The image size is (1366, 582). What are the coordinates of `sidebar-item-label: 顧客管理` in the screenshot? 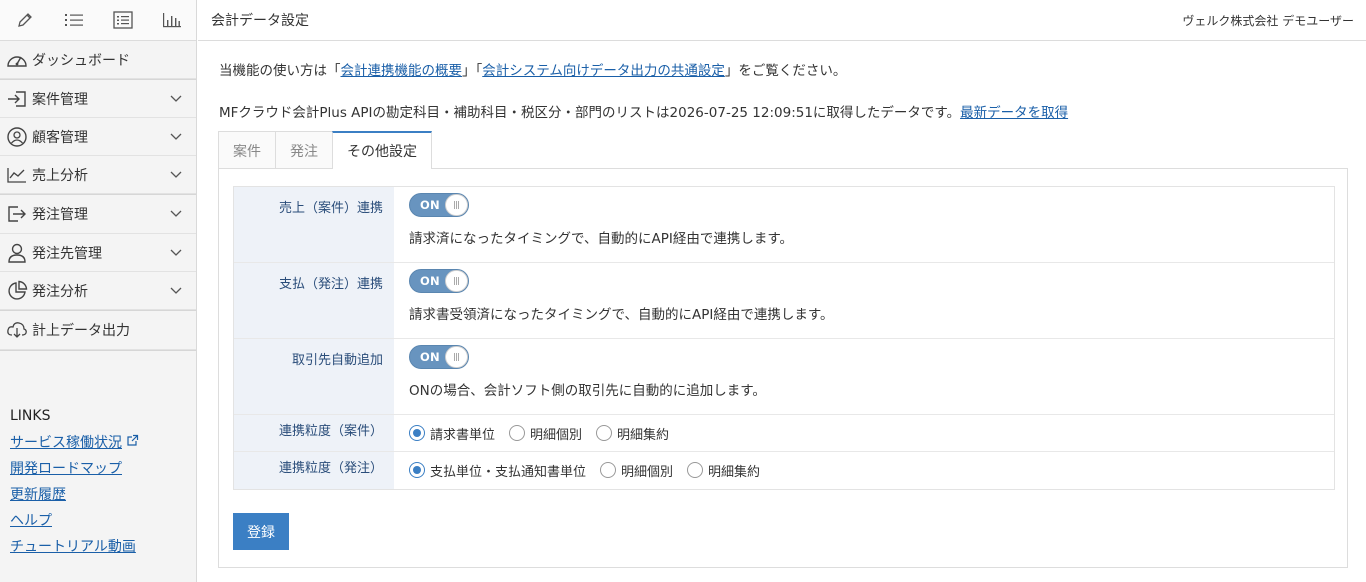 It's located at (60, 137).